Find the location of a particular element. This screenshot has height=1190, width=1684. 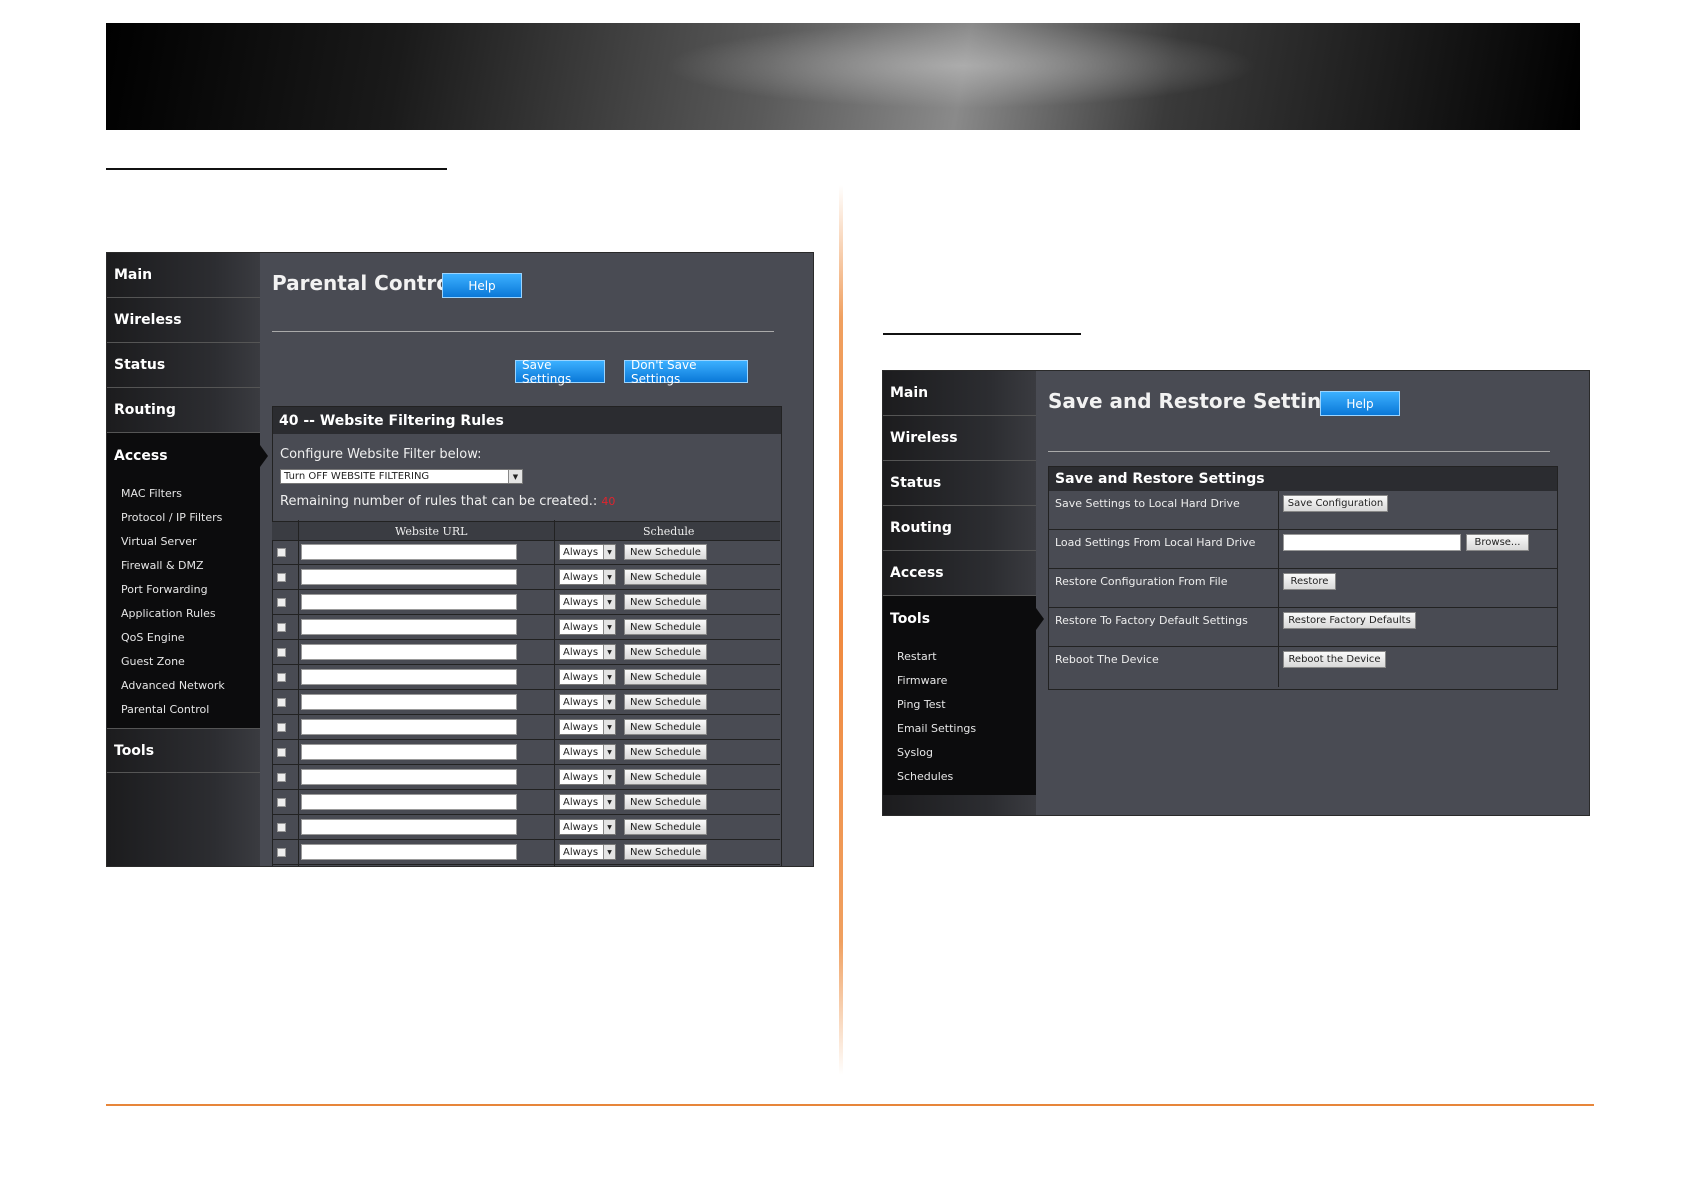

sidebar-subitem-parental-control: Parental Control is located at coordinates (183, 710).